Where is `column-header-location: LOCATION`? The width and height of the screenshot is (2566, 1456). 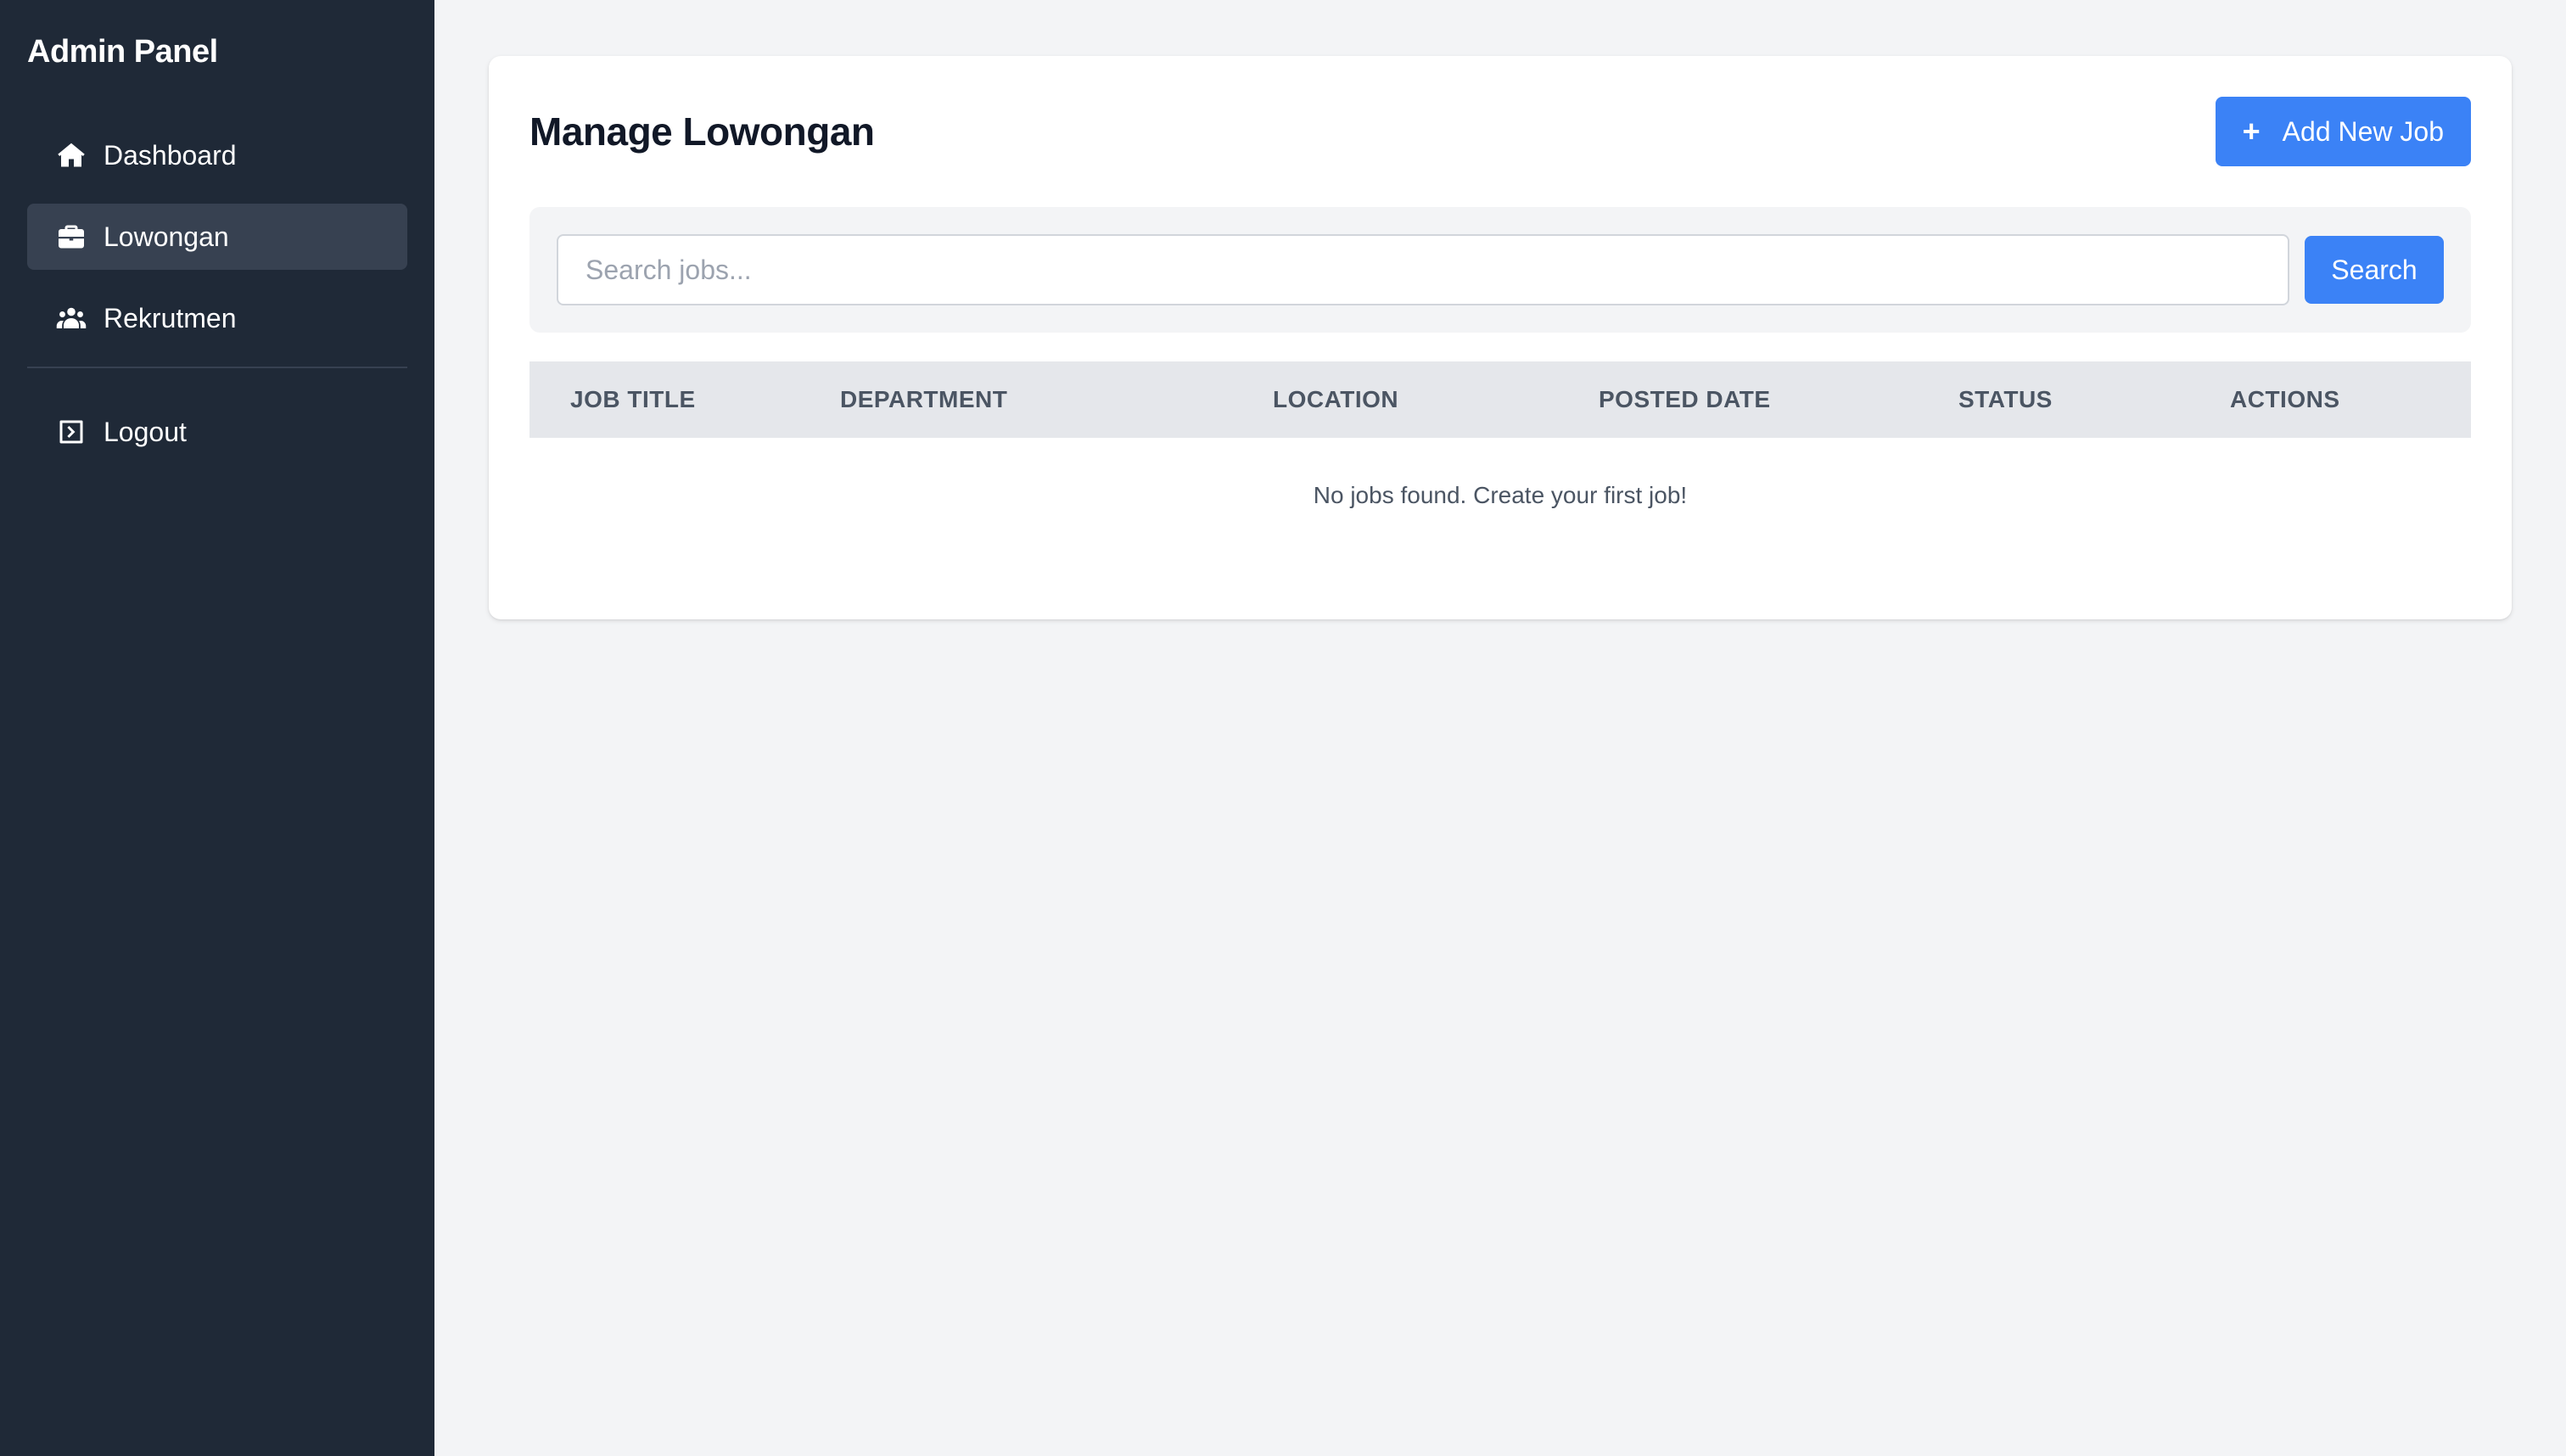
column-header-location: LOCATION is located at coordinates (1436, 399).